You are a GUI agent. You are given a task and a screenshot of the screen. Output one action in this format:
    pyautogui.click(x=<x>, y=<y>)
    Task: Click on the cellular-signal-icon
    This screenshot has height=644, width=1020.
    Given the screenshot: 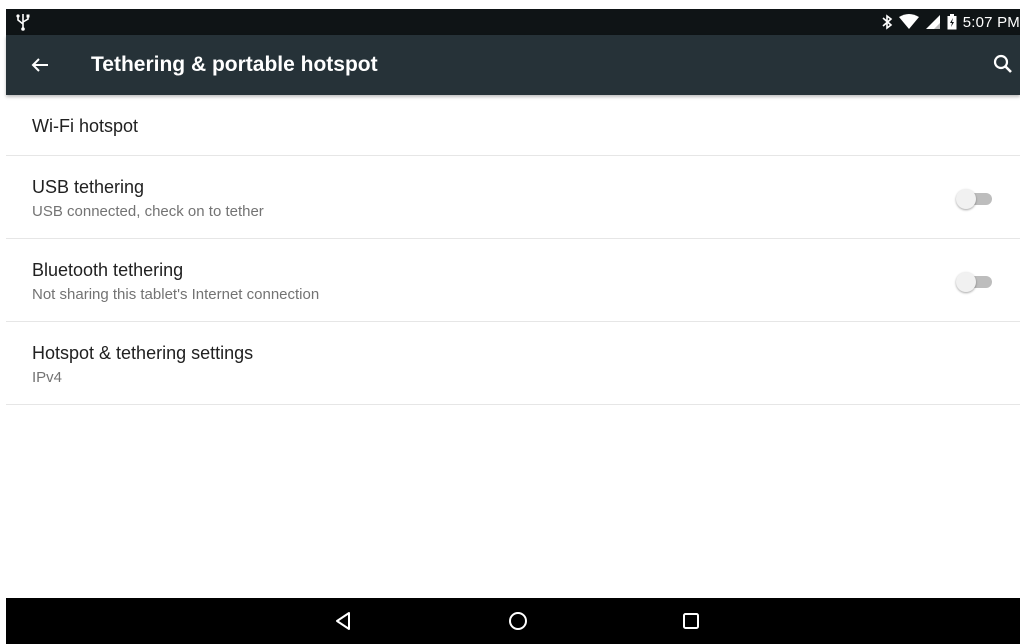 What is the action you would take?
    pyautogui.click(x=933, y=22)
    